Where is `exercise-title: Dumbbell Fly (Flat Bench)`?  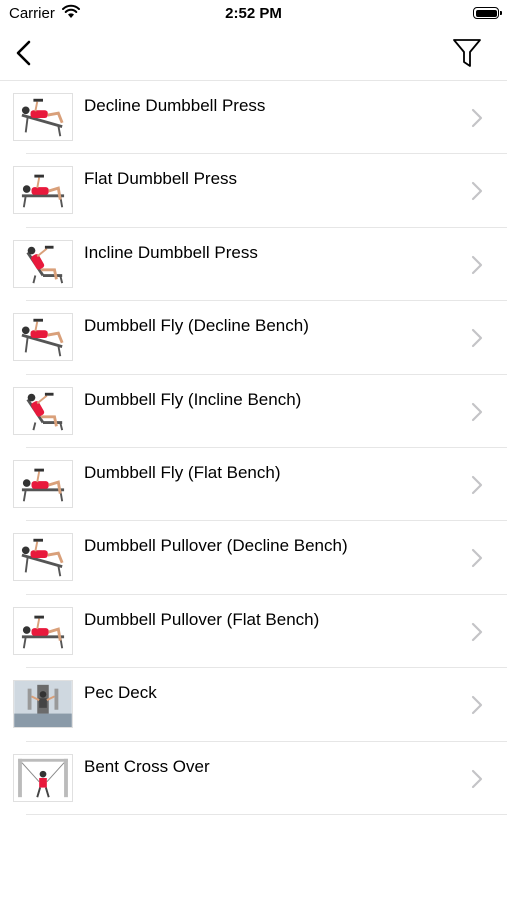
exercise-title: Dumbbell Fly (Flat Bench) is located at coordinates (182, 472).